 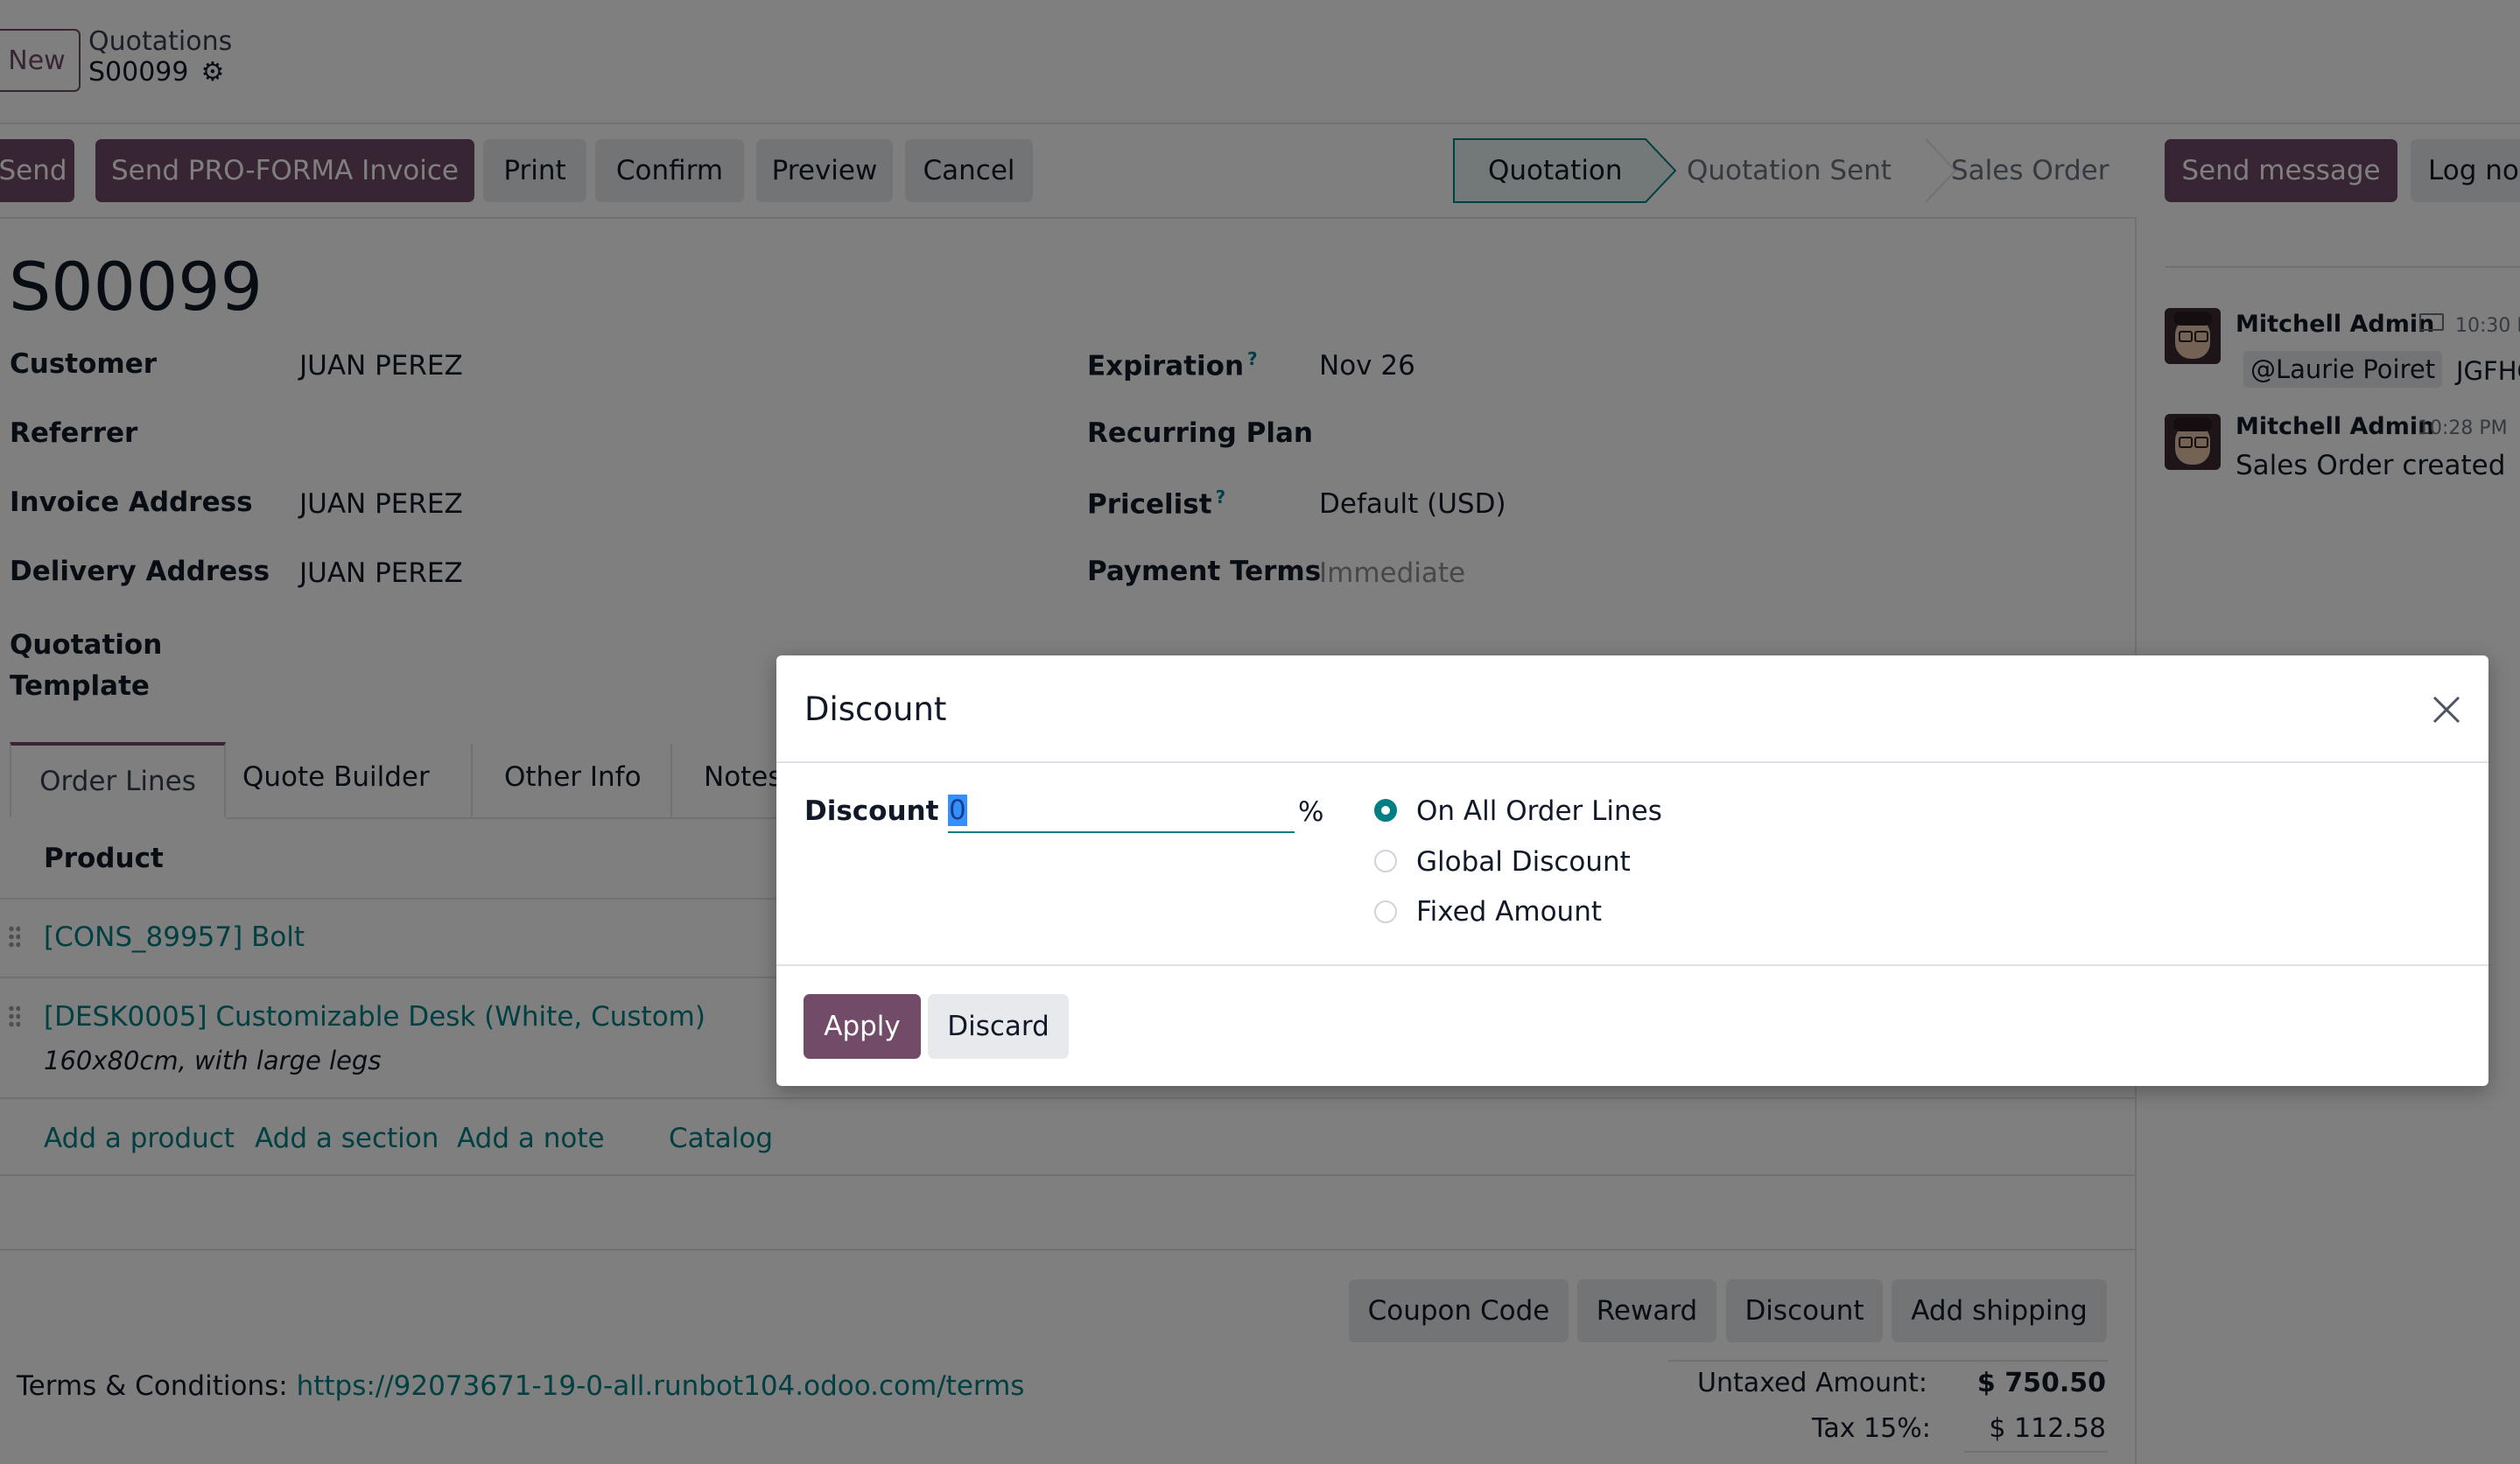 What do you see at coordinates (1509, 912) in the screenshot?
I see `option-label: Fixed Amount` at bounding box center [1509, 912].